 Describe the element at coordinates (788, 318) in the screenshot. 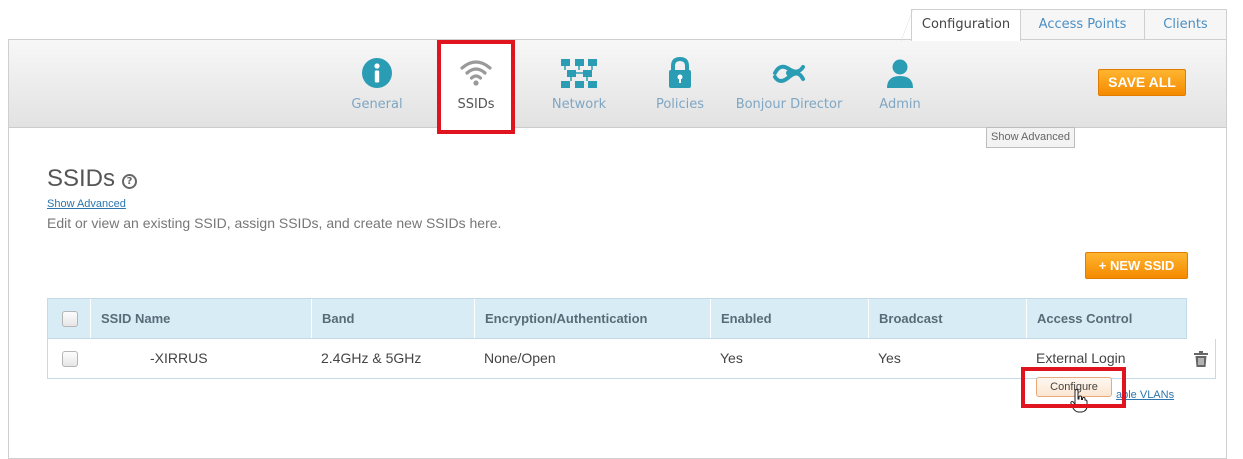

I see `column-enabled: Enabled` at that location.